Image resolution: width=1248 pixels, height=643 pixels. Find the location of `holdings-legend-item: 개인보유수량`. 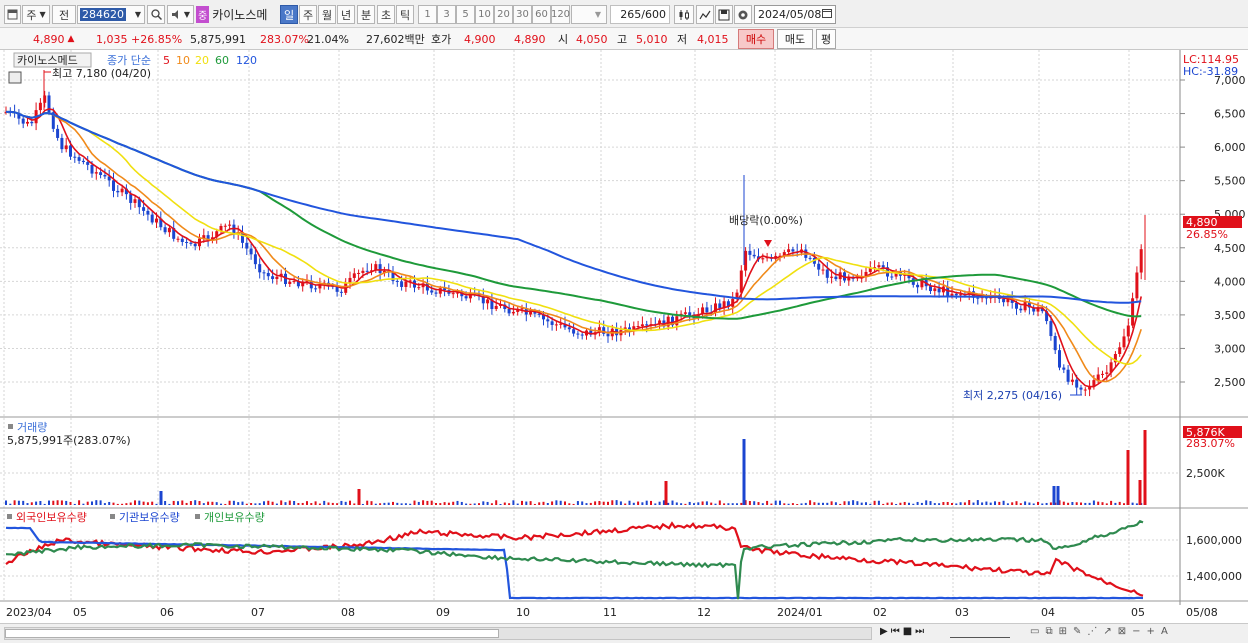

holdings-legend-item: 개인보유수량 is located at coordinates (234, 517).